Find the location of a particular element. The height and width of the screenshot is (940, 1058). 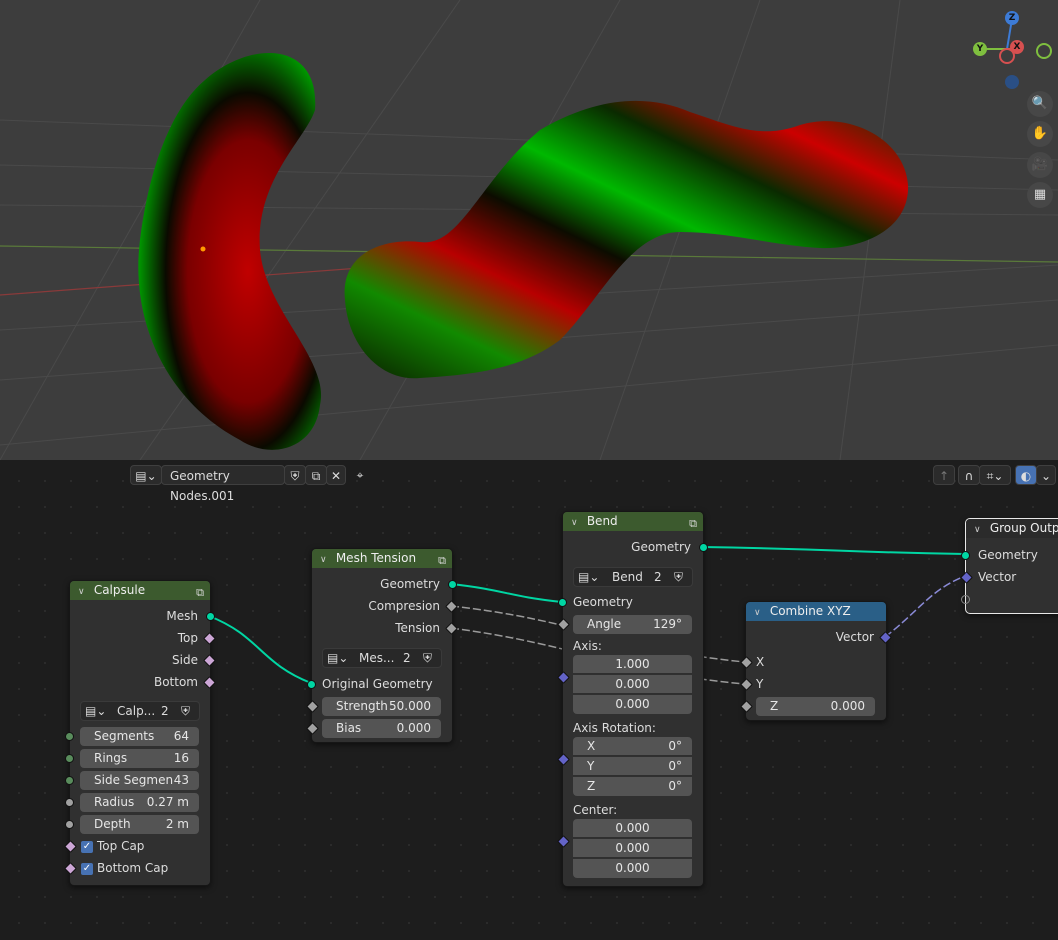

gizmo-neg-z-axis is located at coordinates (1012, 82).